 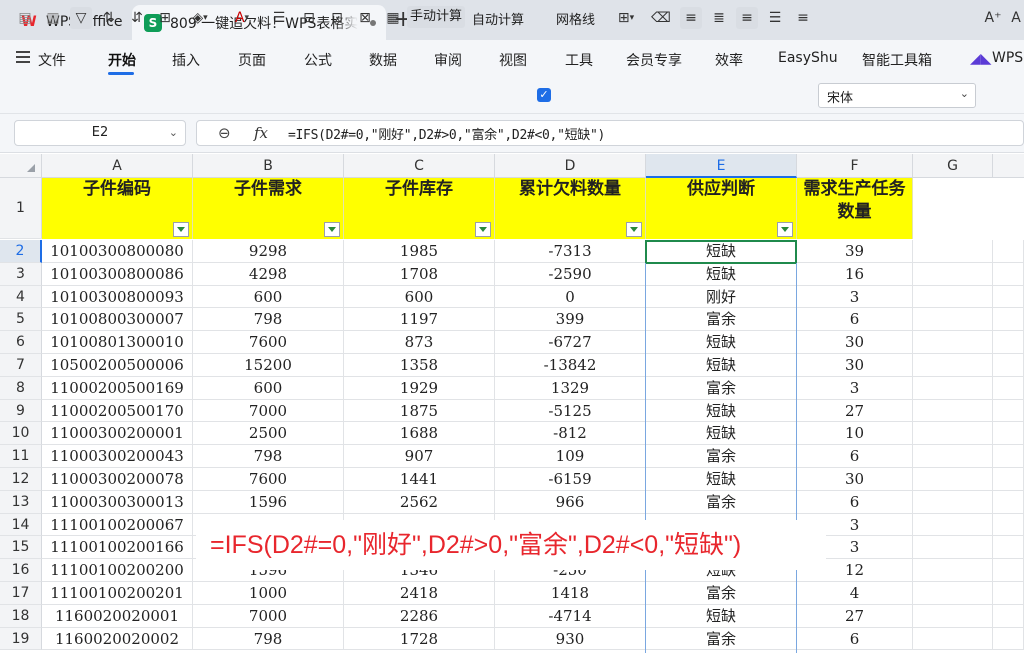 What do you see at coordinates (721, 251) in the screenshot?
I see `cell-e2: 短缺` at bounding box center [721, 251].